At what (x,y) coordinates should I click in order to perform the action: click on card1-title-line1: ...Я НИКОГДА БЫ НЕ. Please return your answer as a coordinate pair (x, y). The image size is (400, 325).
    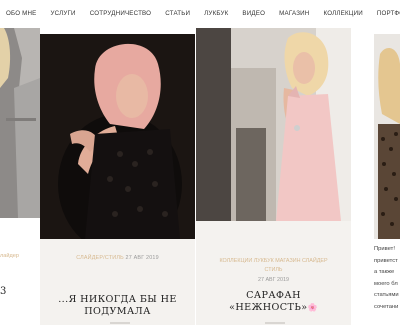
    Looking at the image, I should click on (117, 300).